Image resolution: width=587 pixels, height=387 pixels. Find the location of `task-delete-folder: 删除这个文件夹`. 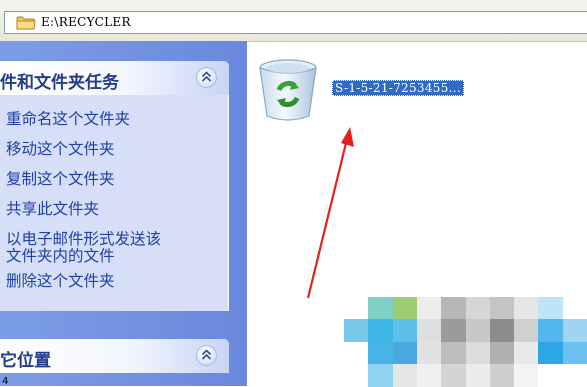

task-delete-folder: 删除这个文件夹 is located at coordinates (60, 281).